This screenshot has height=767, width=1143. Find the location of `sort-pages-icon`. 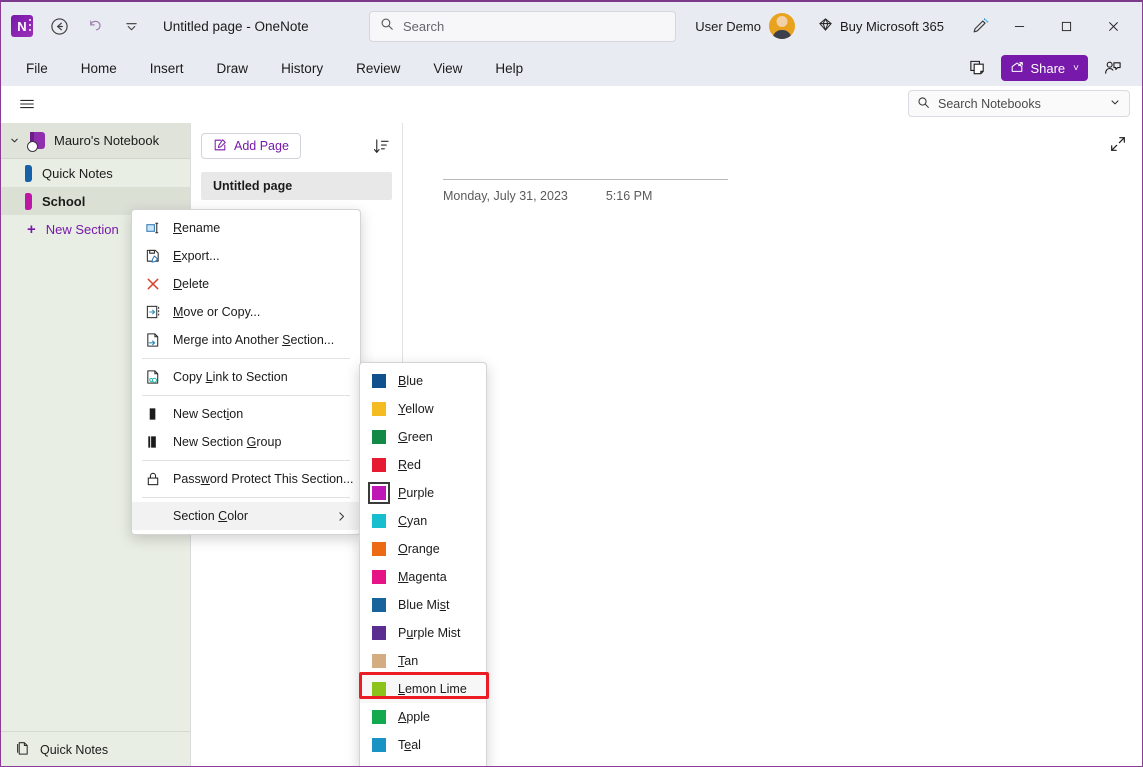

sort-pages-icon is located at coordinates (381, 146).